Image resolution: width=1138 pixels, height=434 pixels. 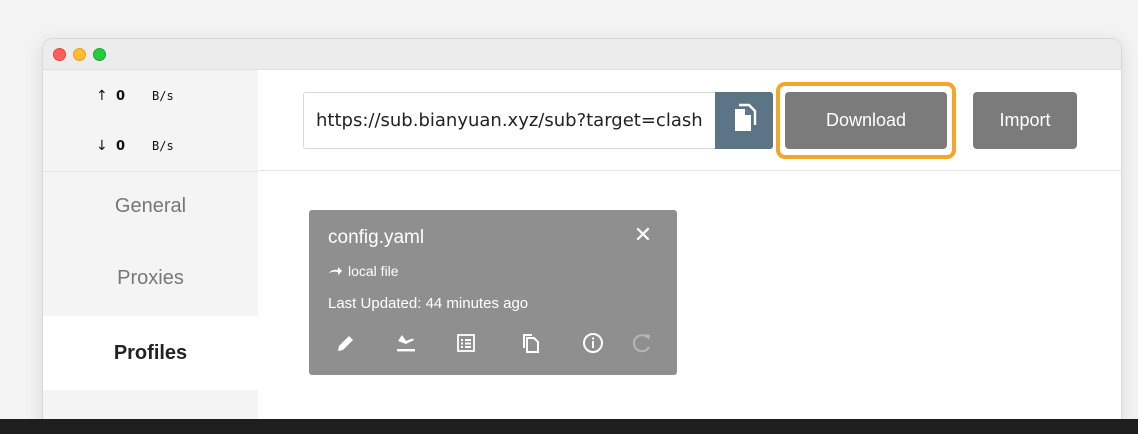 I want to click on profile-type: local file, so click(x=363, y=271).